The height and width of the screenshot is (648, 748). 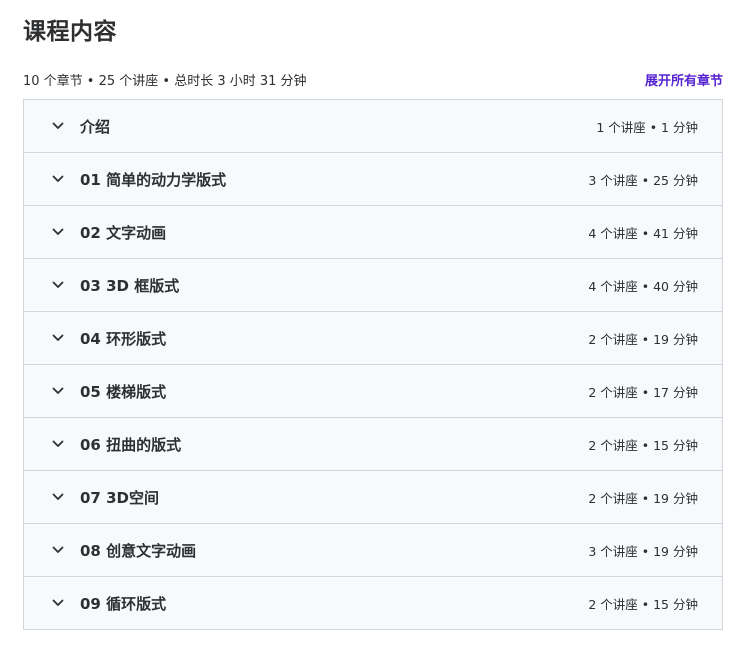 What do you see at coordinates (647, 127) in the screenshot?
I see `section-meta: 1 个讲座 • 1 分钟` at bounding box center [647, 127].